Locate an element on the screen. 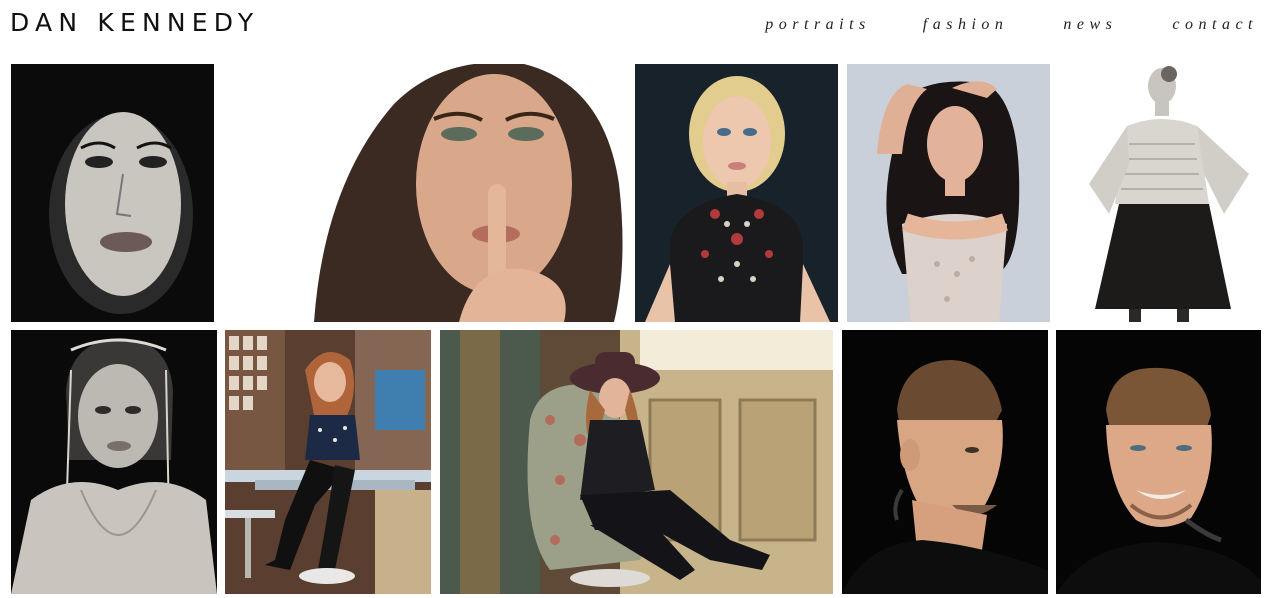 Image resolution: width=1276 pixels, height=598 pixels. nav-link-fashion: fashion is located at coordinates (966, 25).